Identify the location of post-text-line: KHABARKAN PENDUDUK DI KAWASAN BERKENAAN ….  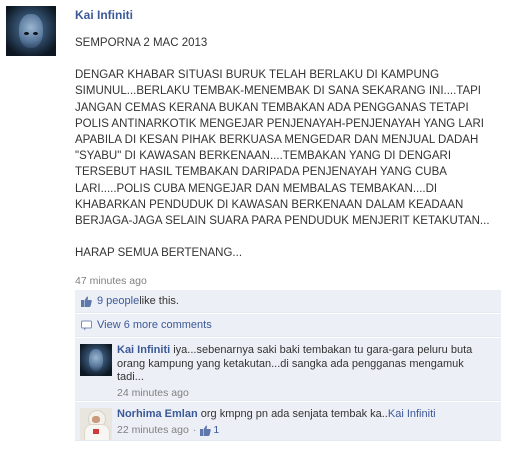
(269, 204).